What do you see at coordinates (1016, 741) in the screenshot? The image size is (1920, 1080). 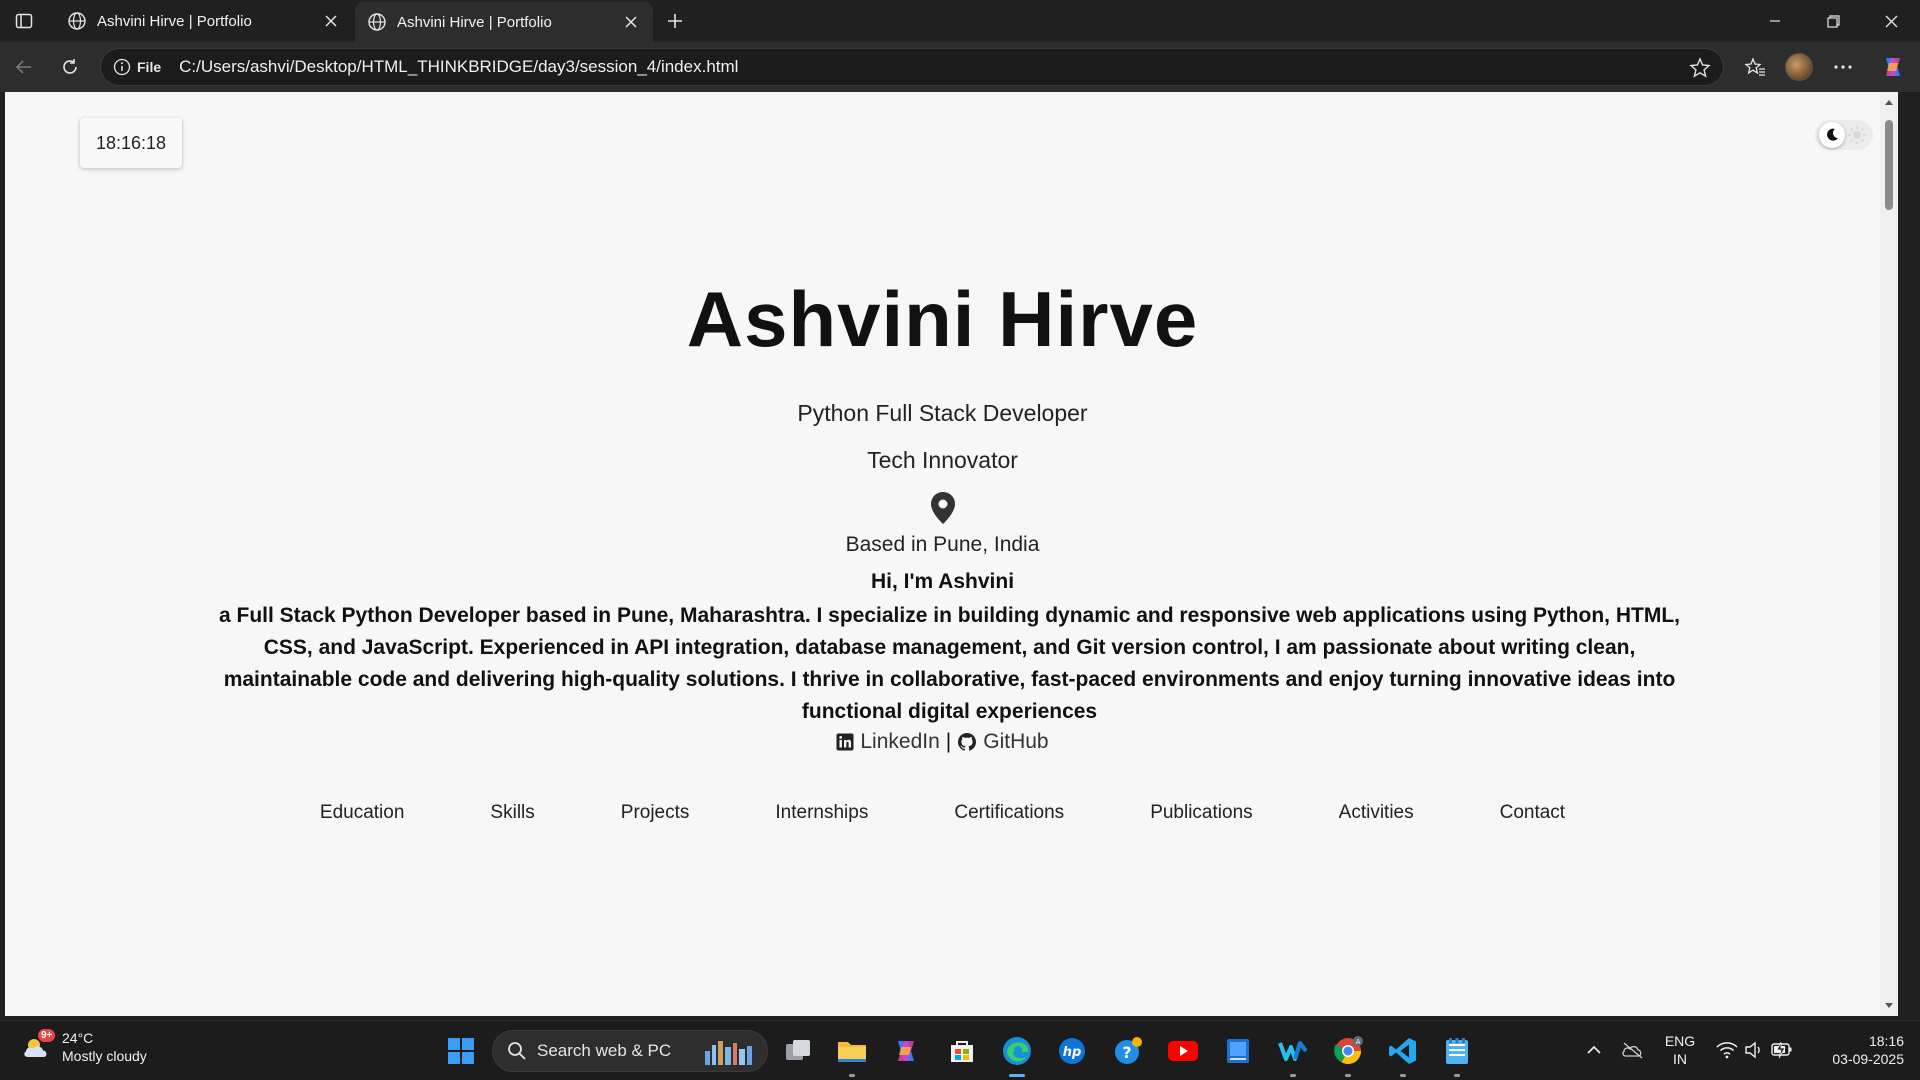 I see `github-label: GitHub` at bounding box center [1016, 741].